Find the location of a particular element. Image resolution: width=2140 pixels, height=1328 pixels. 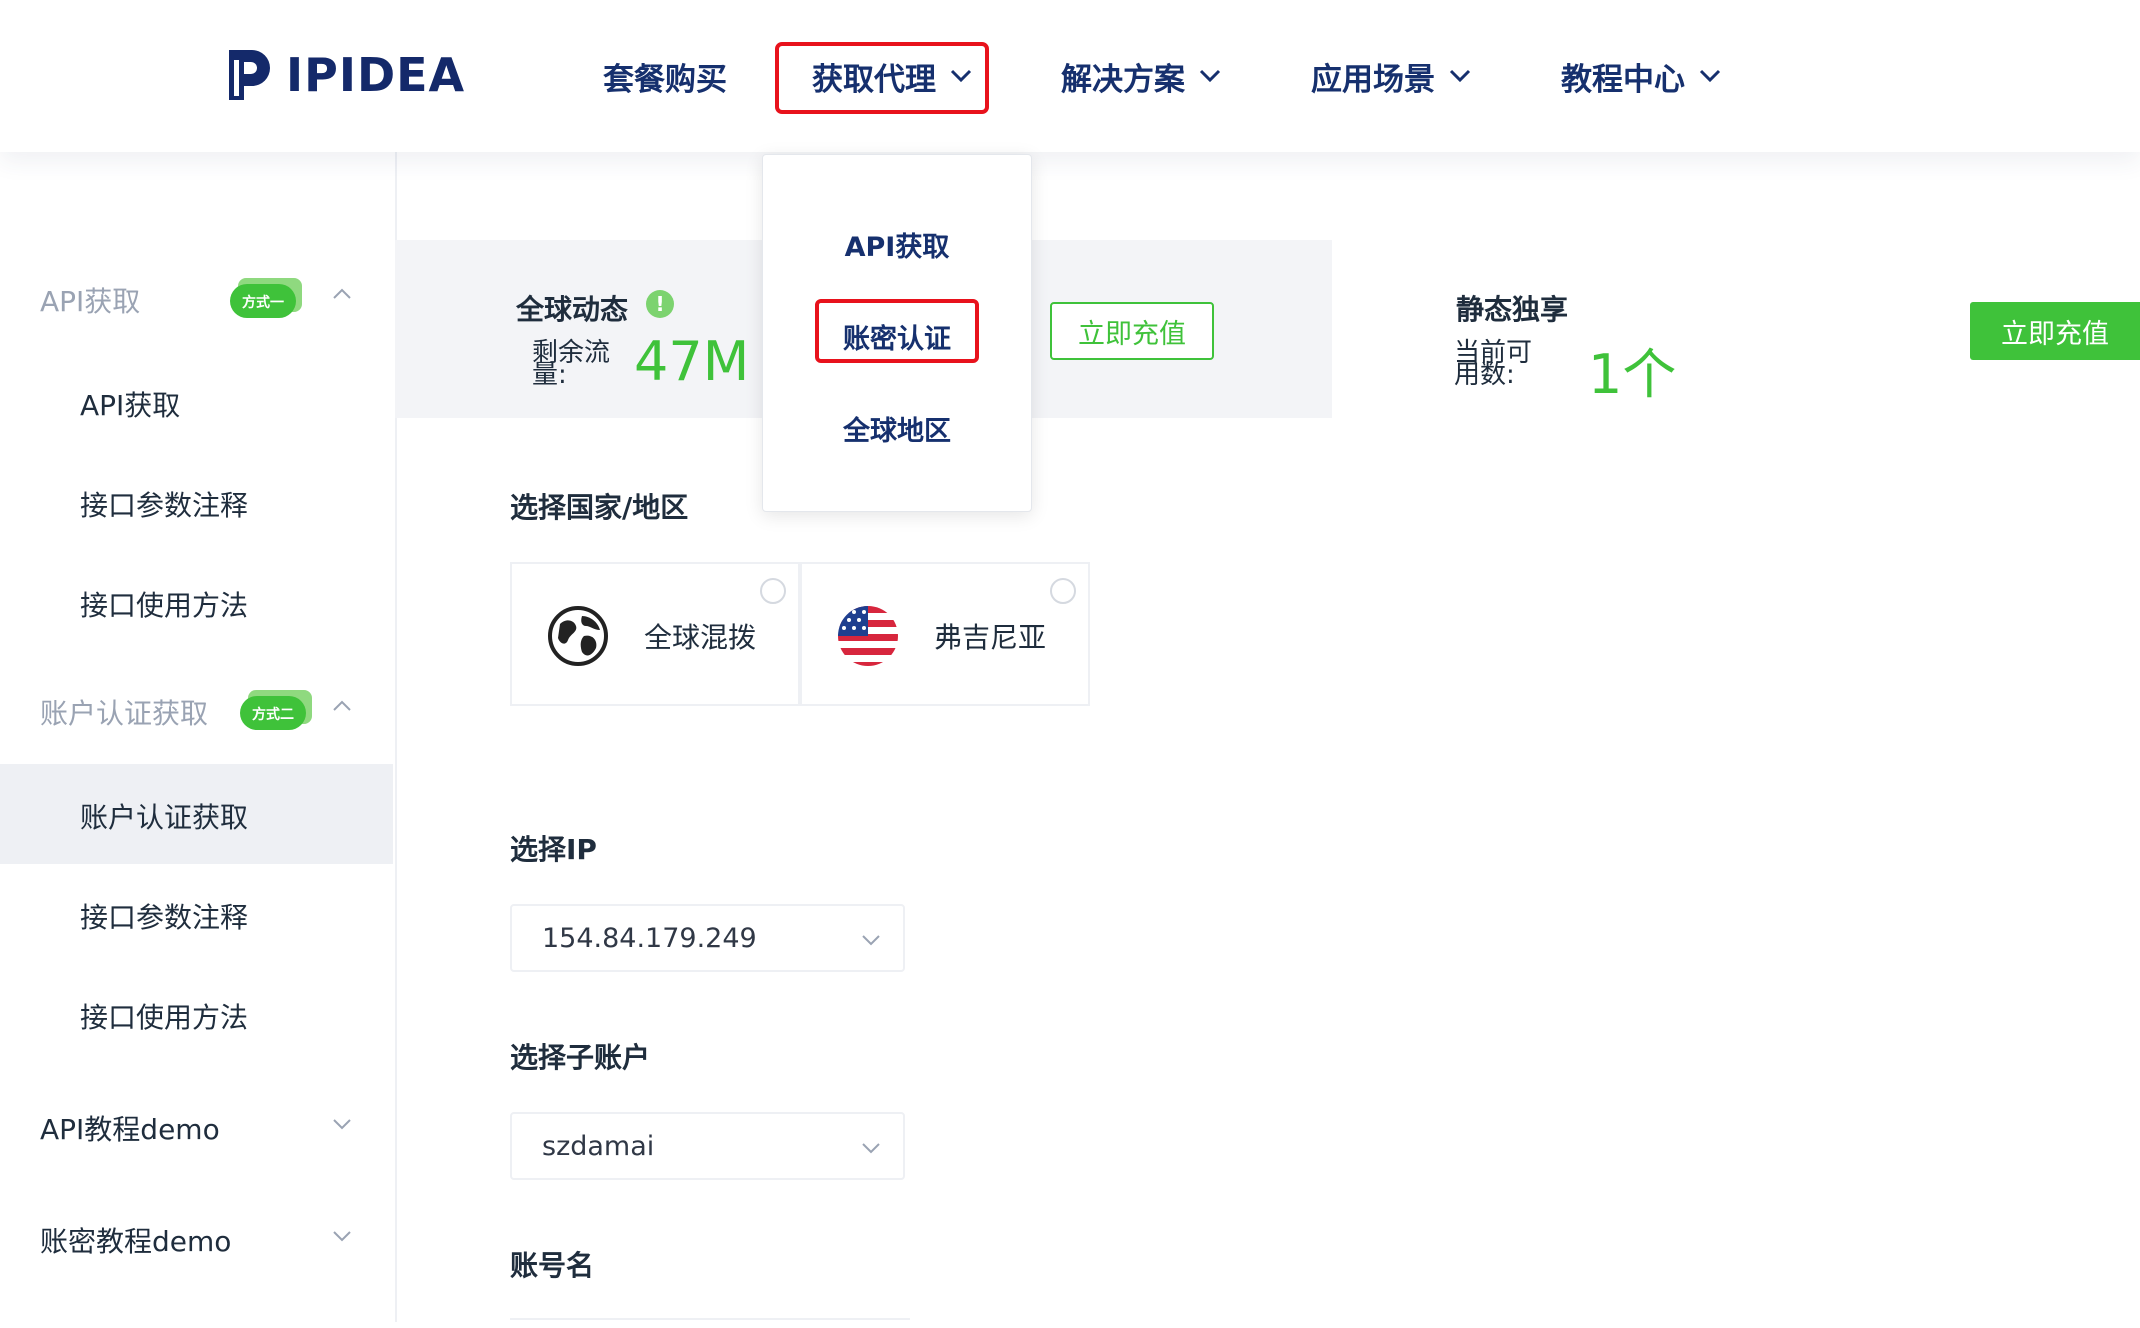

dynamic-title: 全球动态 is located at coordinates (572, 309).